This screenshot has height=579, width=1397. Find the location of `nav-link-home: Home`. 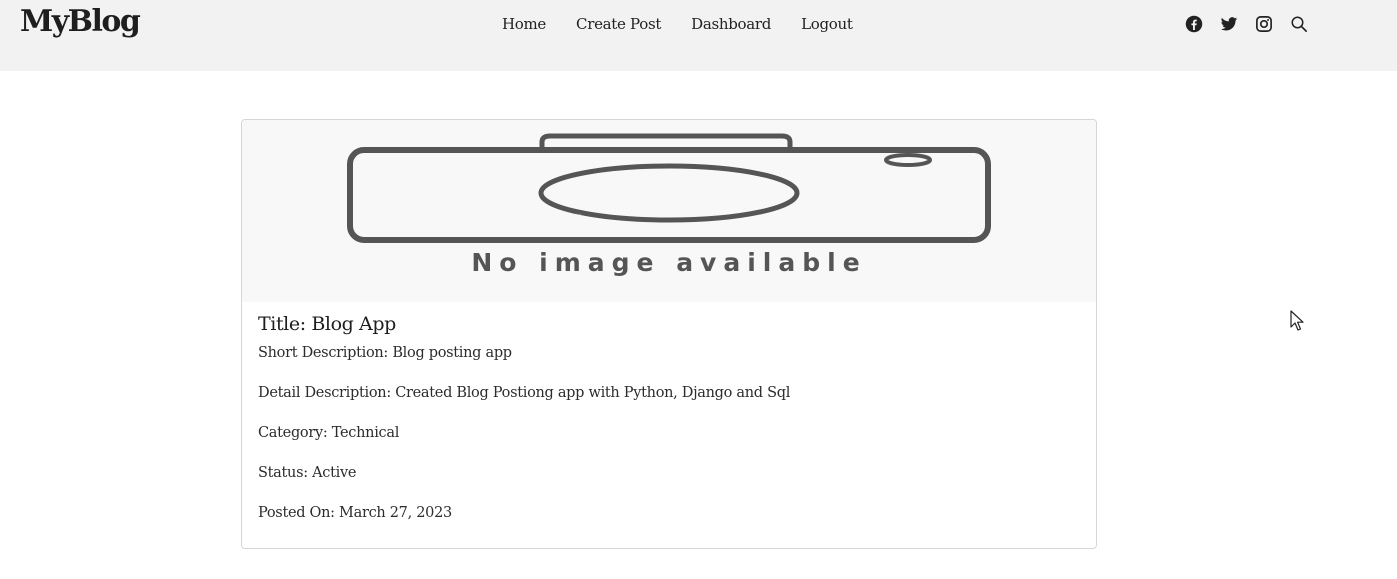

nav-link-home: Home is located at coordinates (524, 24).